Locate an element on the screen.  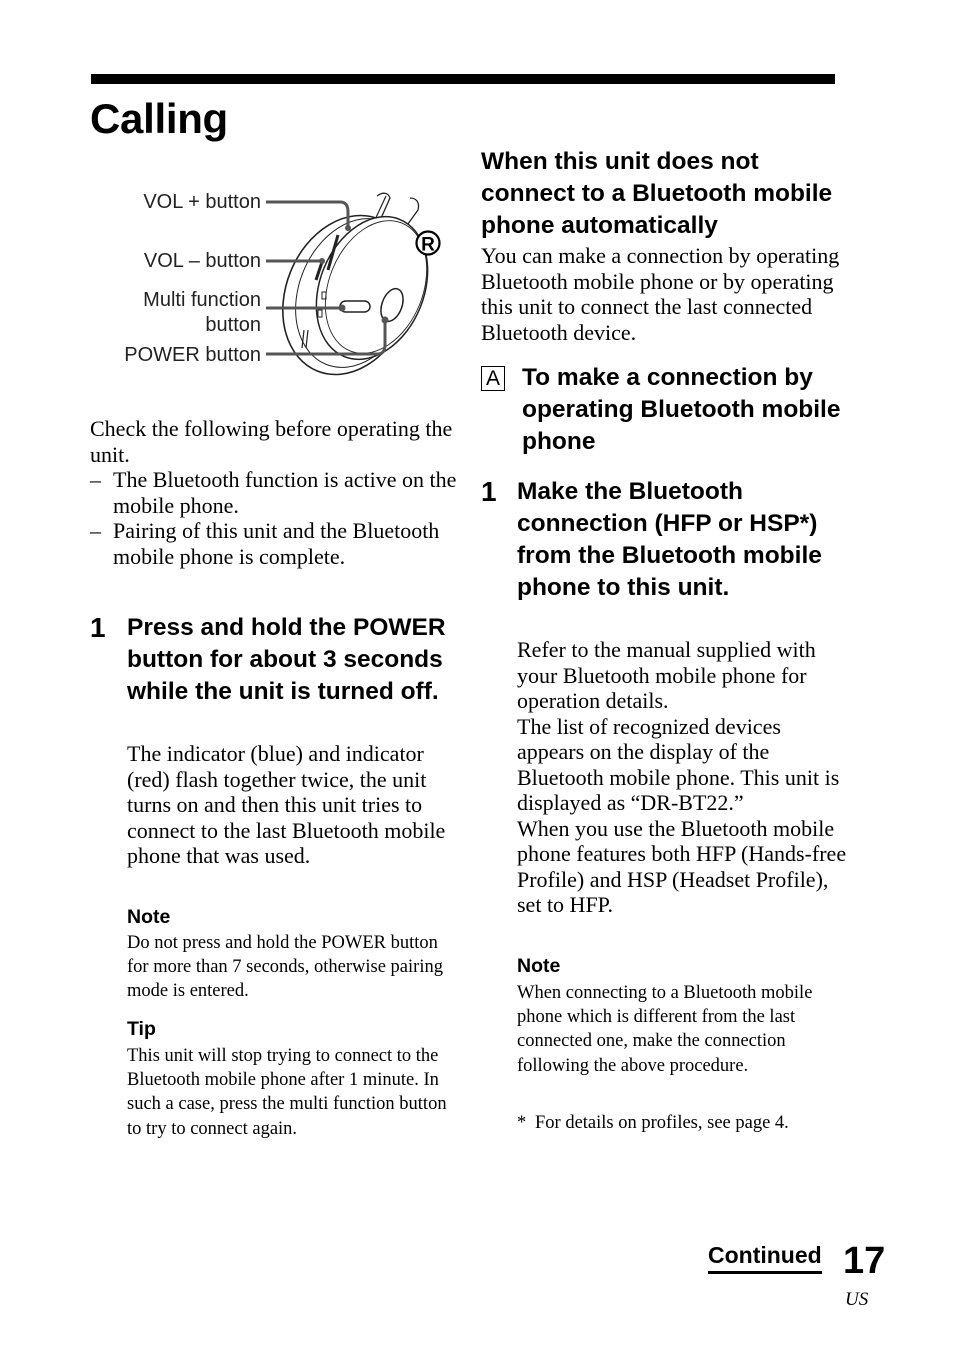
footnote: * For details on profiles, see page 4. is located at coordinates (667, 1123).